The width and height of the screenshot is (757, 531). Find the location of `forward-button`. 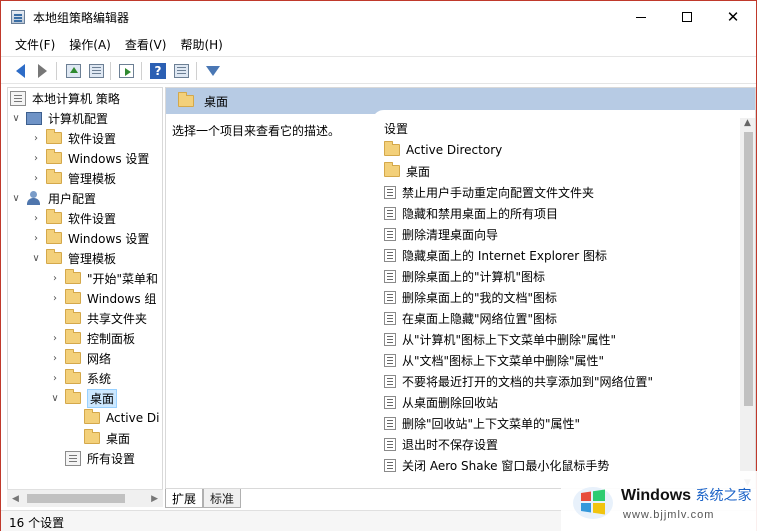

forward-button is located at coordinates (42, 71).